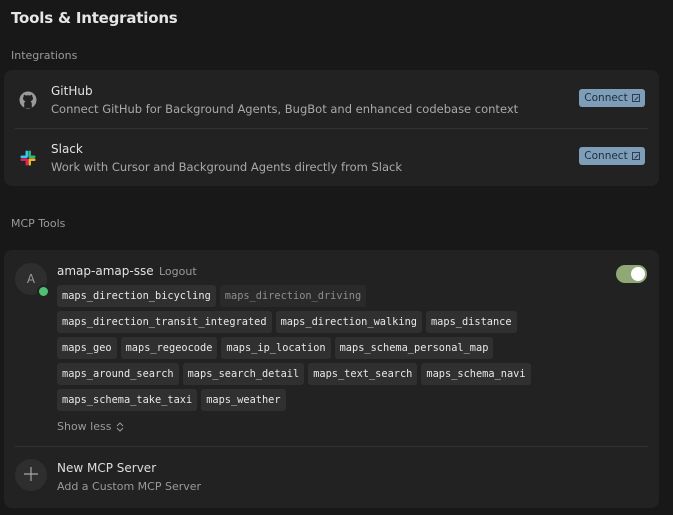  I want to click on tool-chip: maps_direction_transit_integrated, so click(164, 322).